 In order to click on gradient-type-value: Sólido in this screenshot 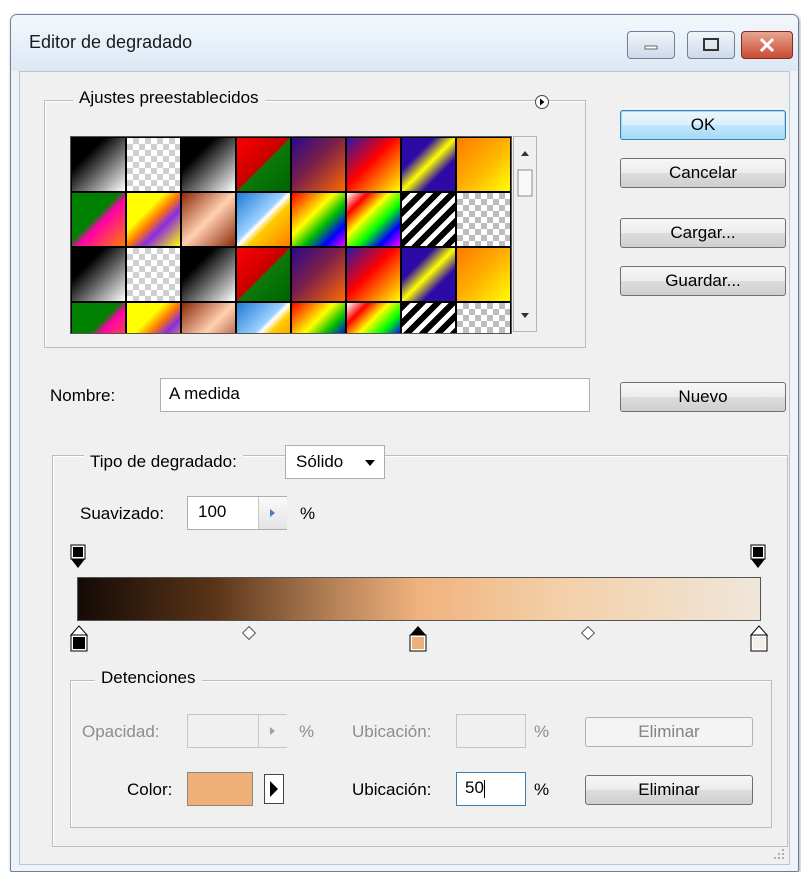, I will do `click(320, 461)`.